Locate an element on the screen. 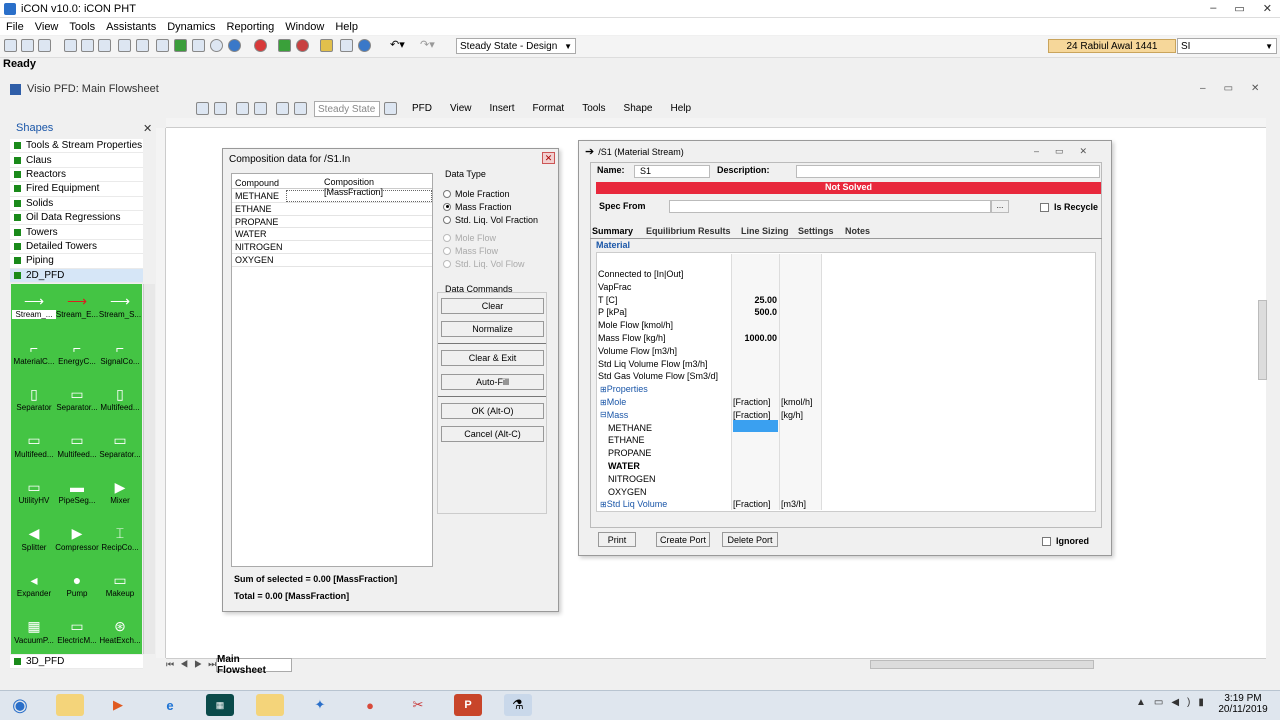 This screenshot has width=1280, height=720. is-recycle-checkbox: Is Recycle is located at coordinates (1069, 207).